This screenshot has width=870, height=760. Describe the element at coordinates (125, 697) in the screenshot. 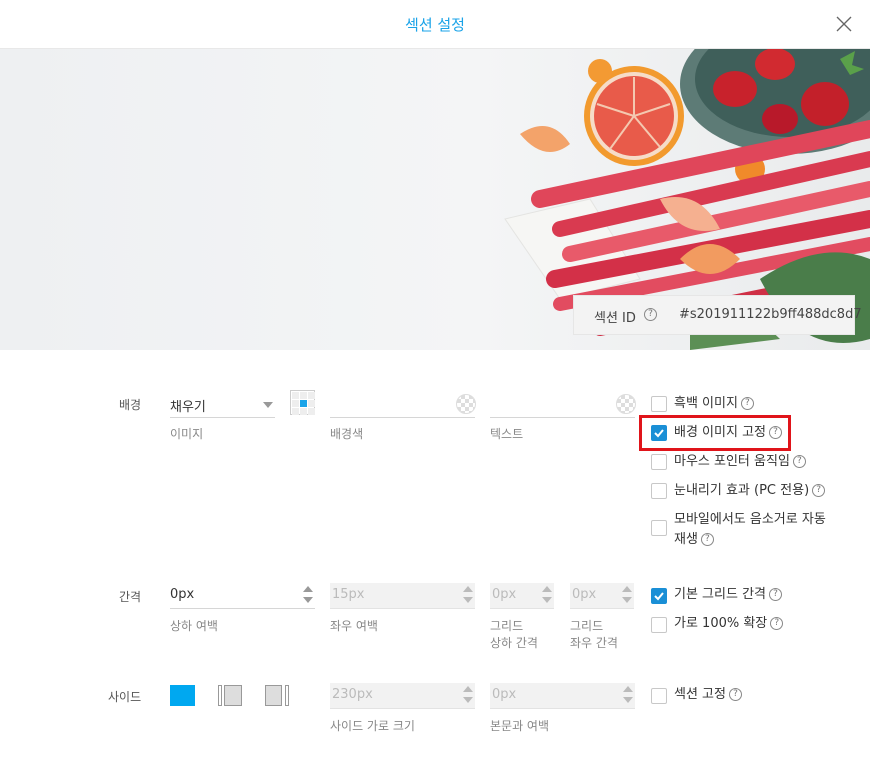

I see `side-row-label: 사이드` at that location.